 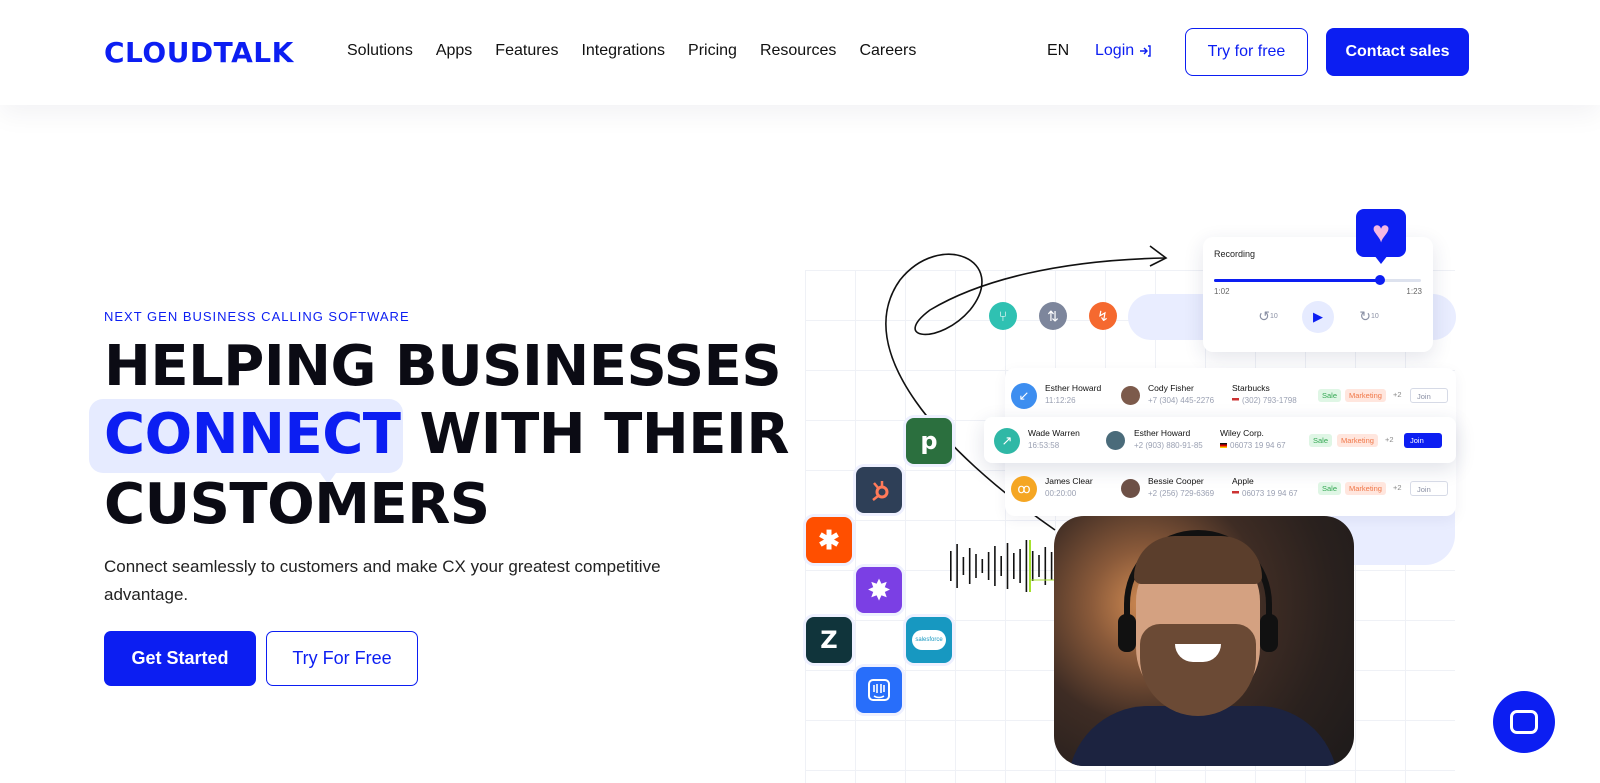 I want to click on chat-widget-button, so click(x=1524, y=722).